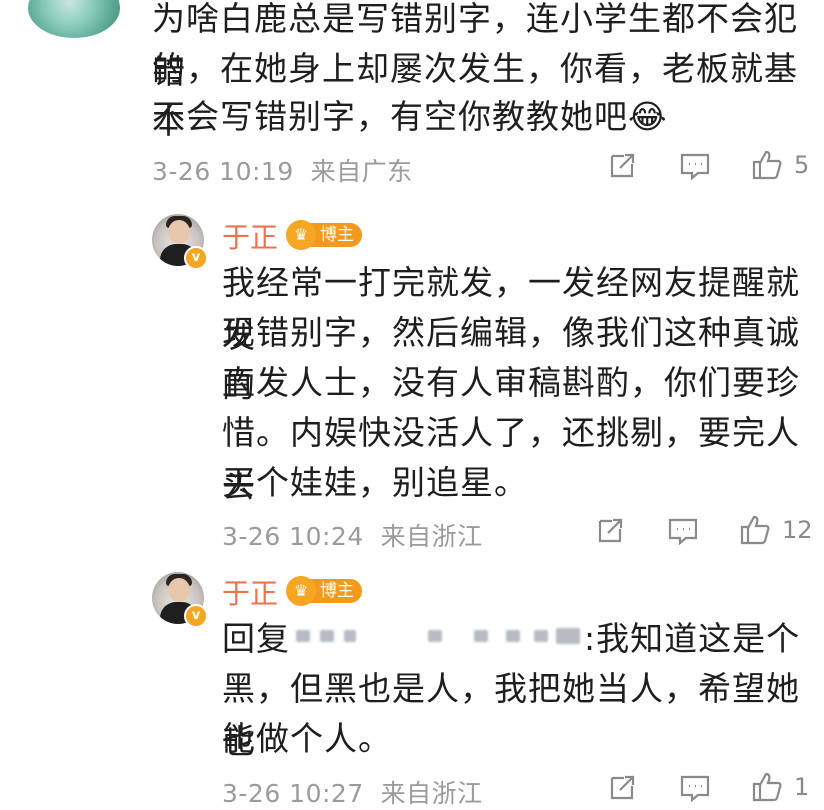 The width and height of the screenshot is (824, 810). I want to click on reply-text-line-3: 直发人士，没有人审稿斟酌，你们要珍, so click(511, 382).